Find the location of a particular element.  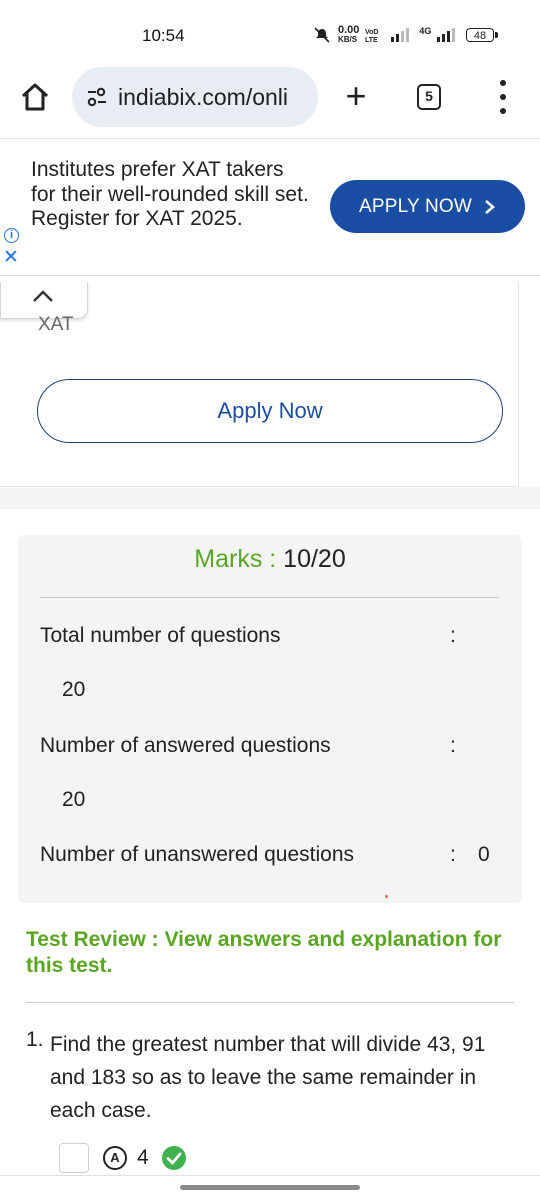

network-type: 4G is located at coordinates (425, 31).